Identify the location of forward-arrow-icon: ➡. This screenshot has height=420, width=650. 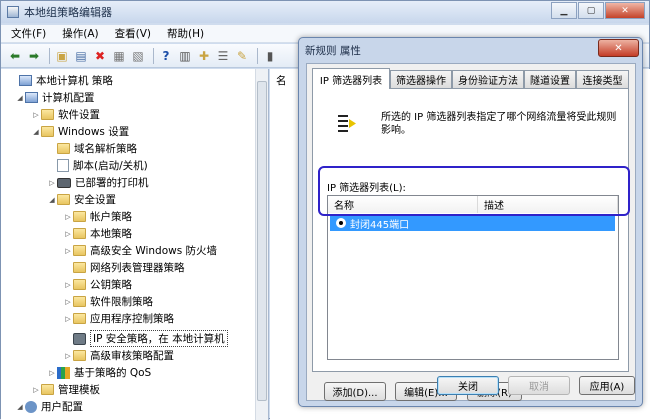
(34, 56).